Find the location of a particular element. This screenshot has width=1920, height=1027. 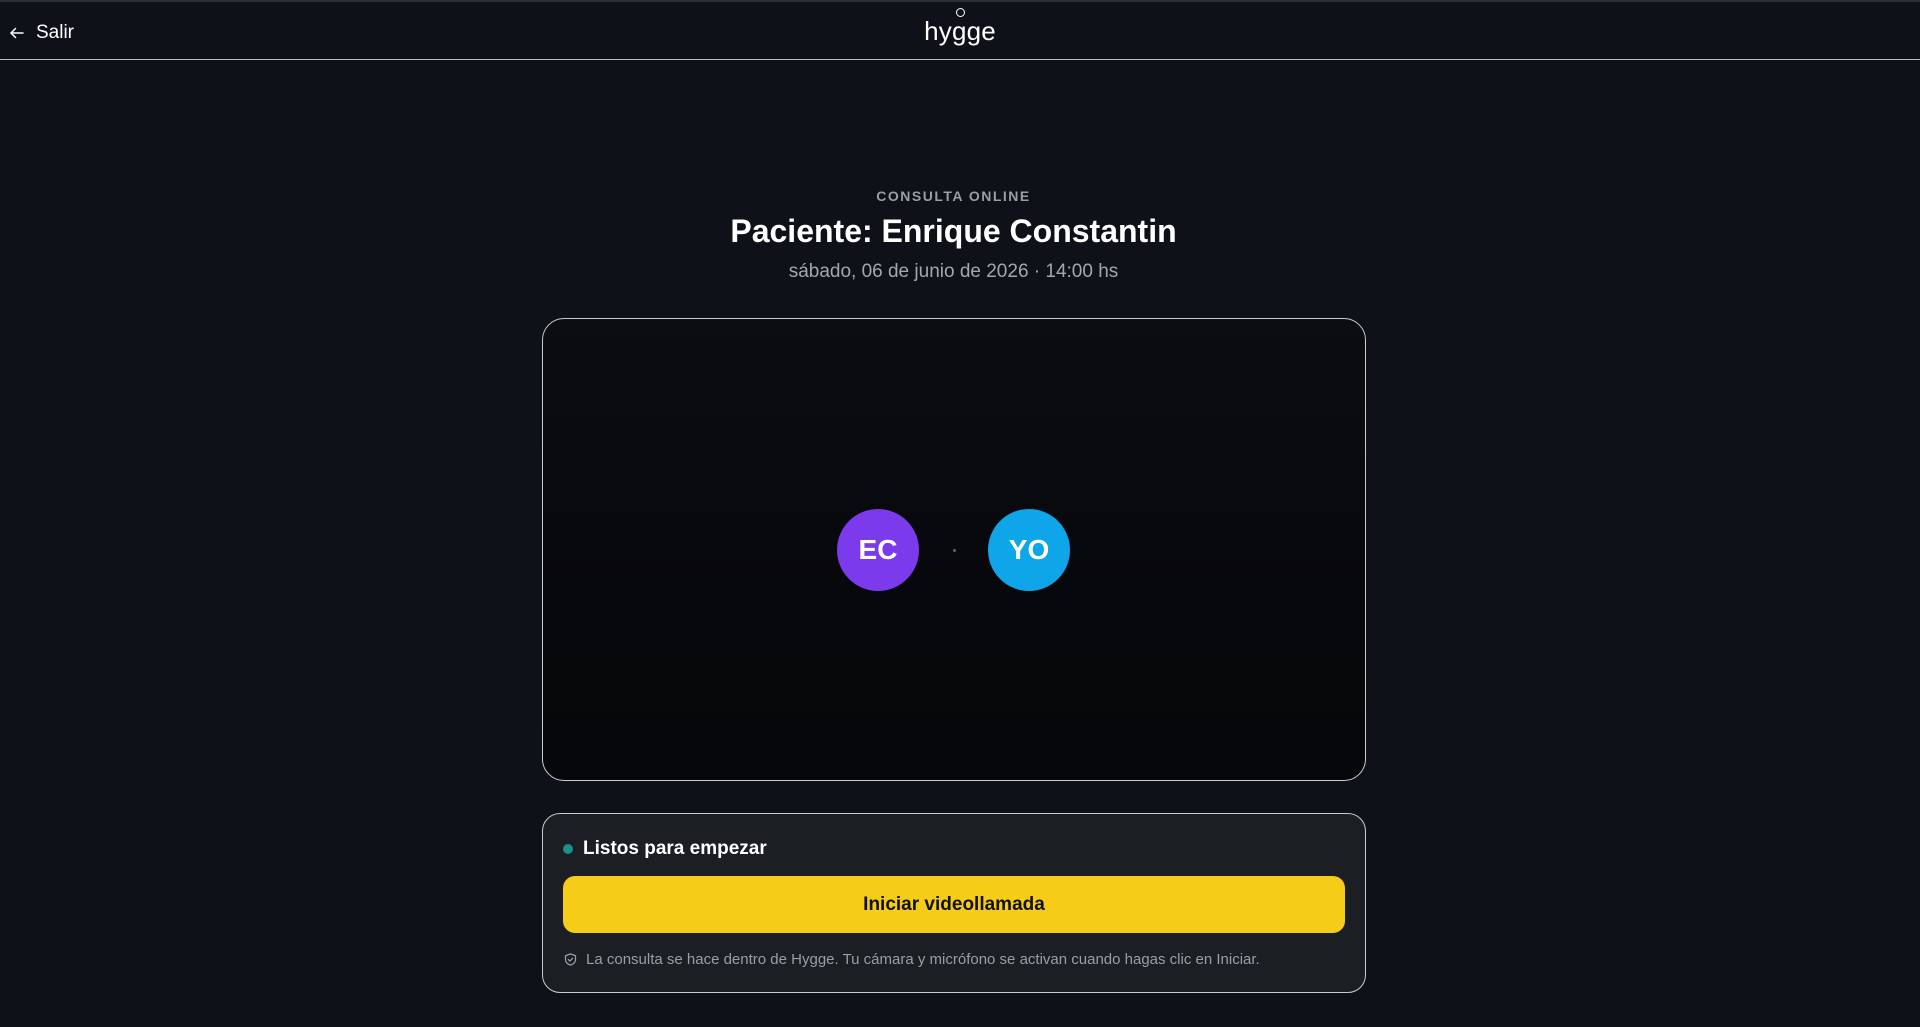

self-avatar: YO is located at coordinates (1029, 550).